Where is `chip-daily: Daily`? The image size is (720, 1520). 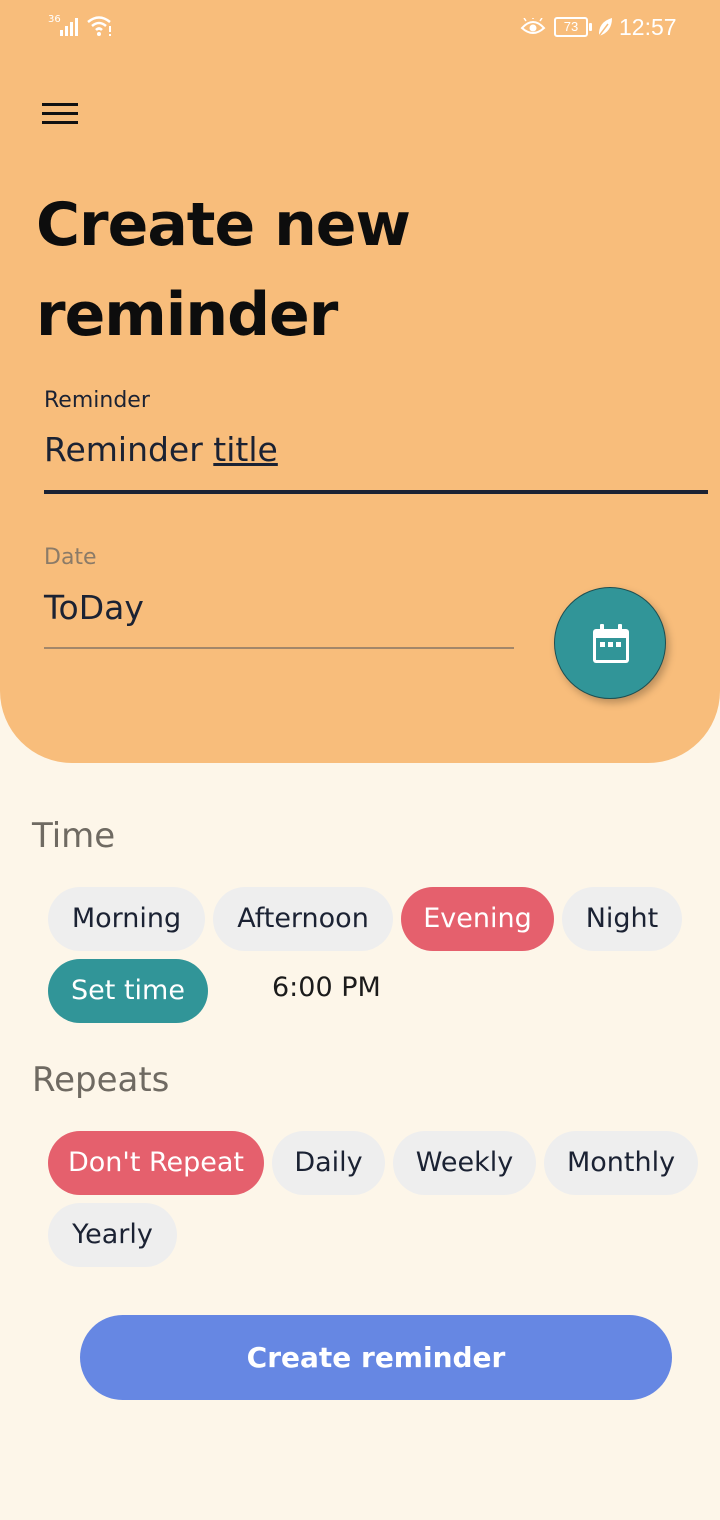
chip-daily: Daily is located at coordinates (328, 1163).